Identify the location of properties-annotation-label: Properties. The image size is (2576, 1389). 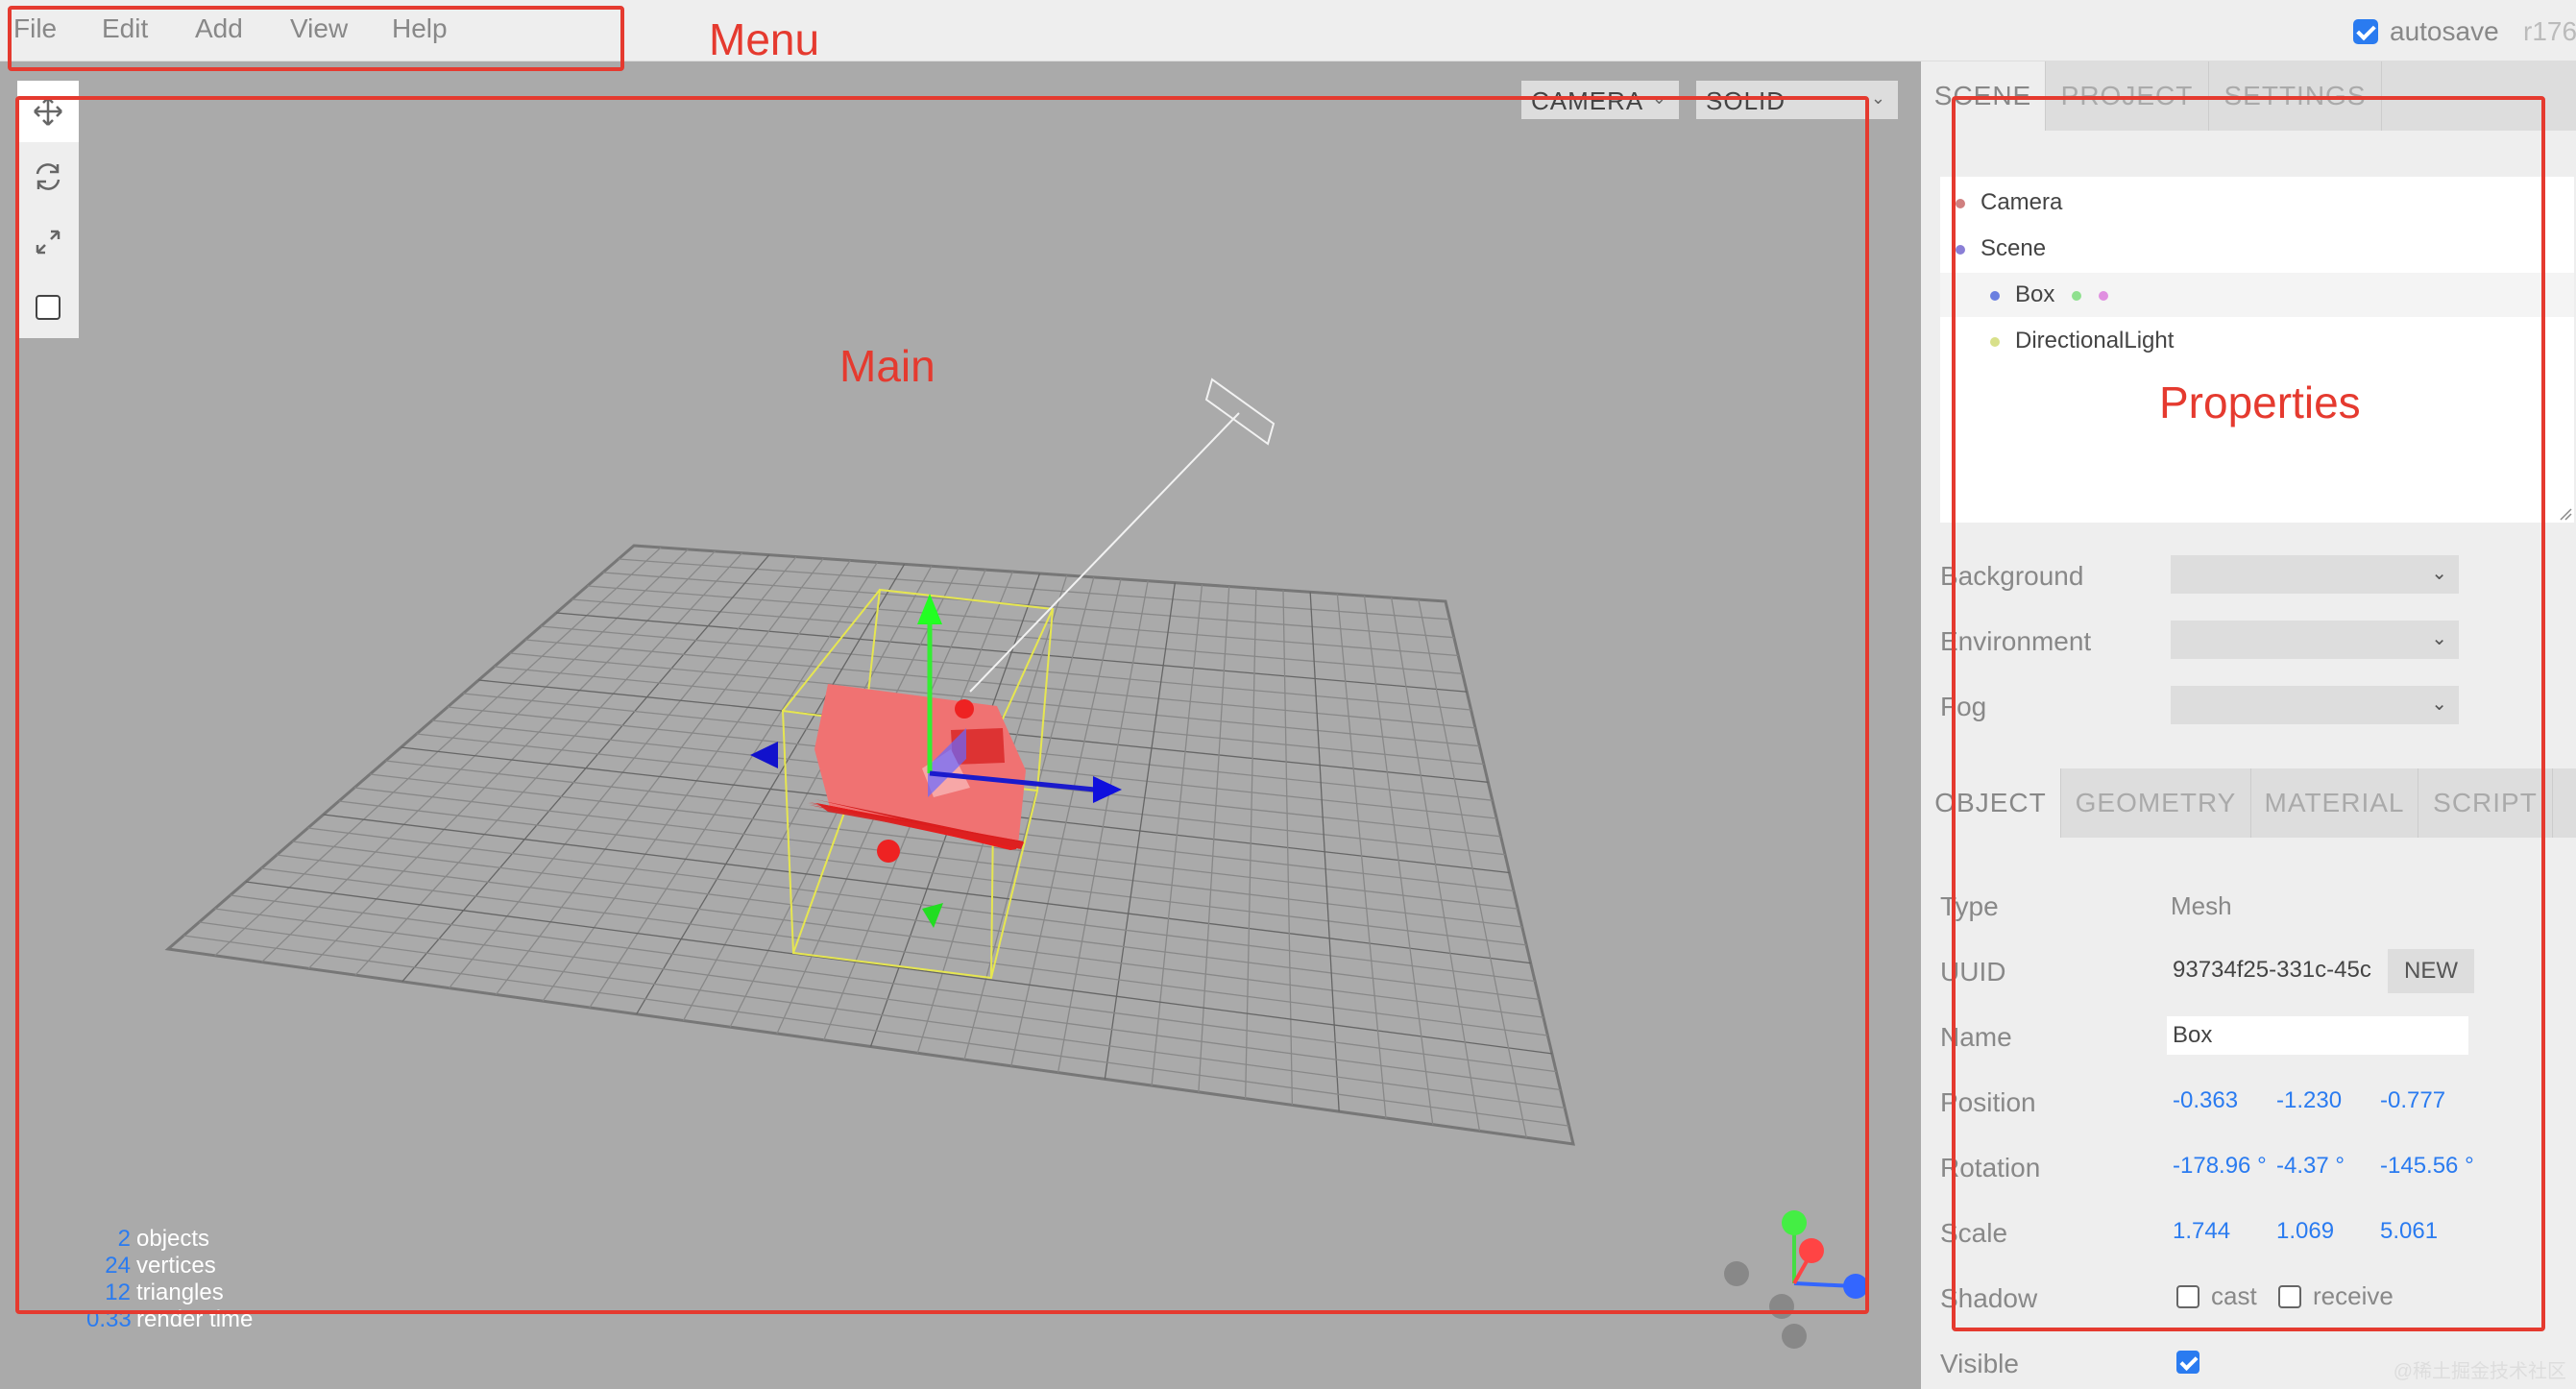
(2260, 402).